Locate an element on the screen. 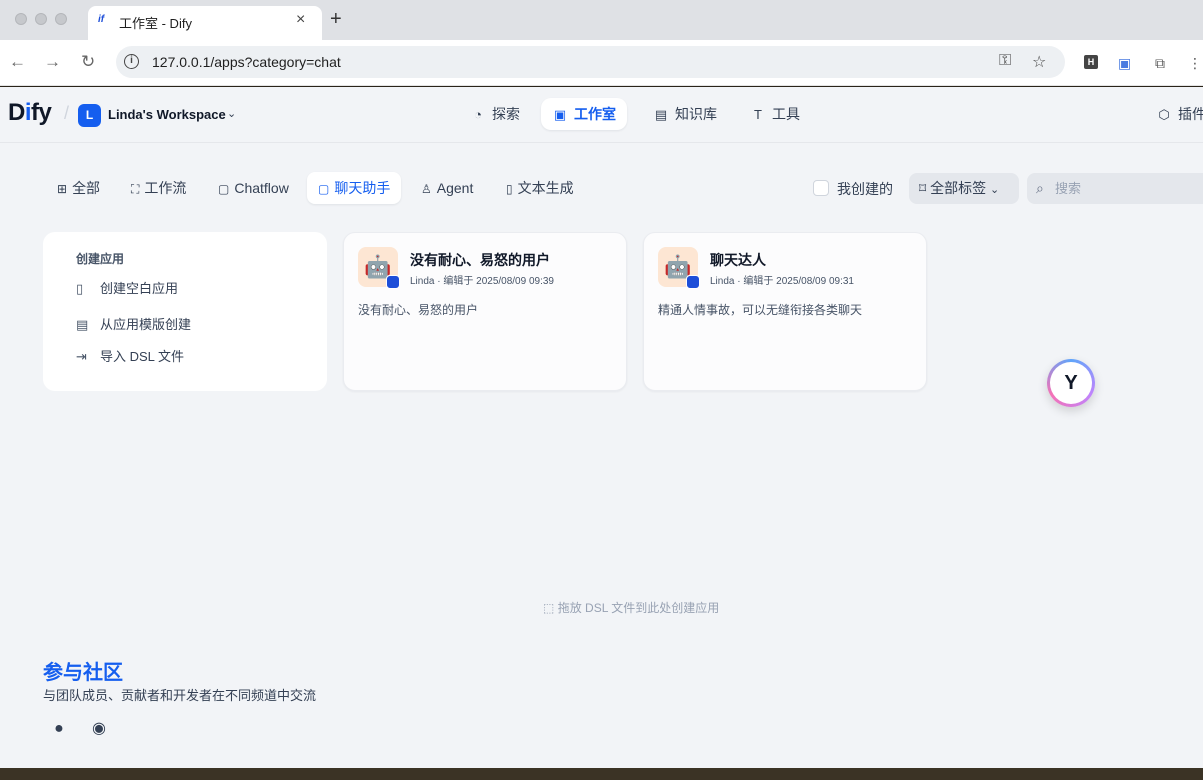  nav-tools: T 工具 is located at coordinates (775, 114).